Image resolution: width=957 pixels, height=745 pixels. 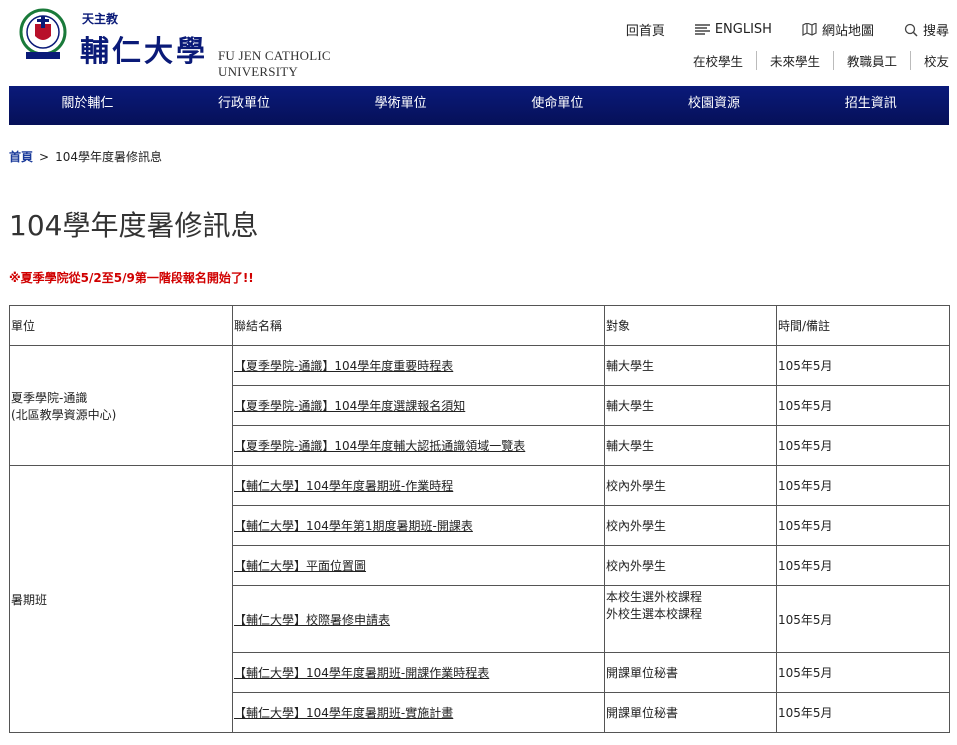 I want to click on logo-name-chinese: 輔仁大學, so click(x=144, y=51).